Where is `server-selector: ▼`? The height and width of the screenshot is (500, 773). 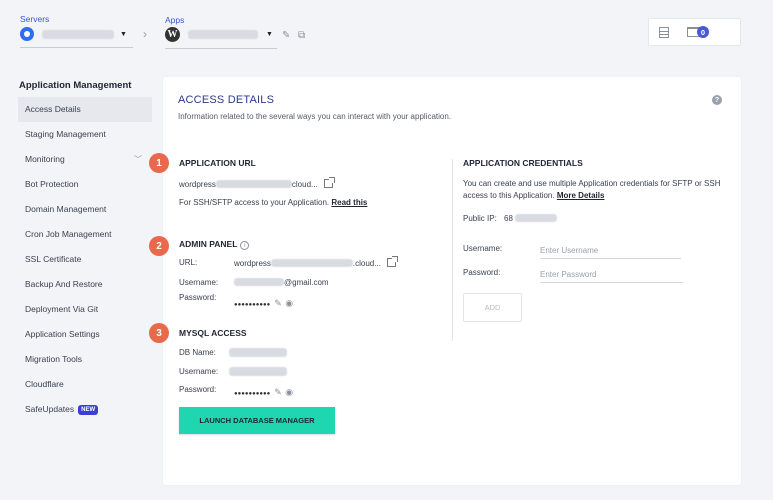 server-selector: ▼ is located at coordinates (73, 34).